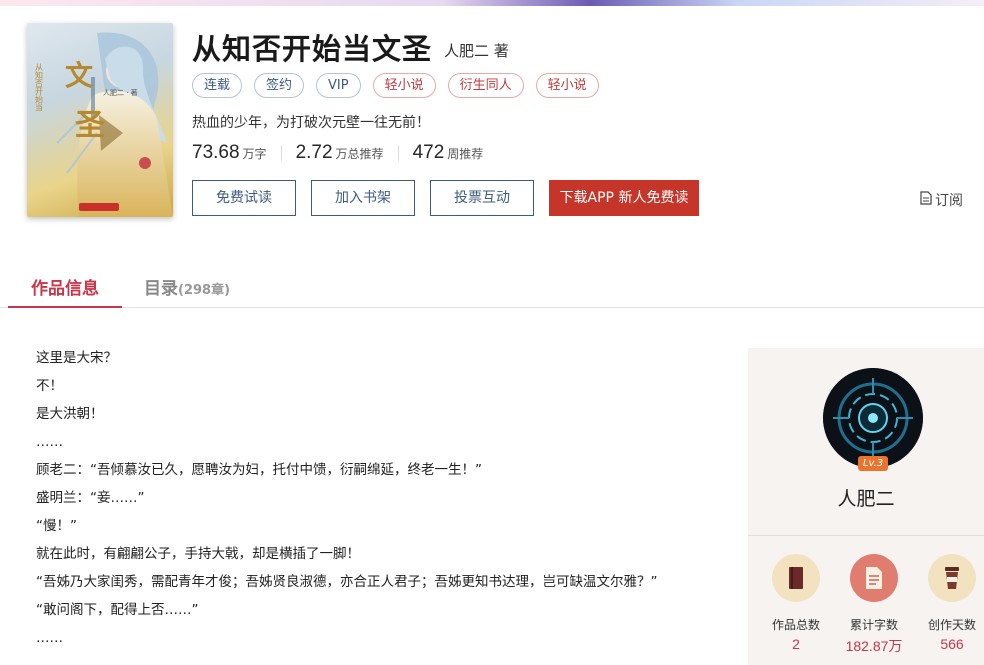 The width and height of the screenshot is (984, 665). Describe the element at coordinates (120, 92) in the screenshot. I see `cover-author: 人肥二 · 著` at that location.